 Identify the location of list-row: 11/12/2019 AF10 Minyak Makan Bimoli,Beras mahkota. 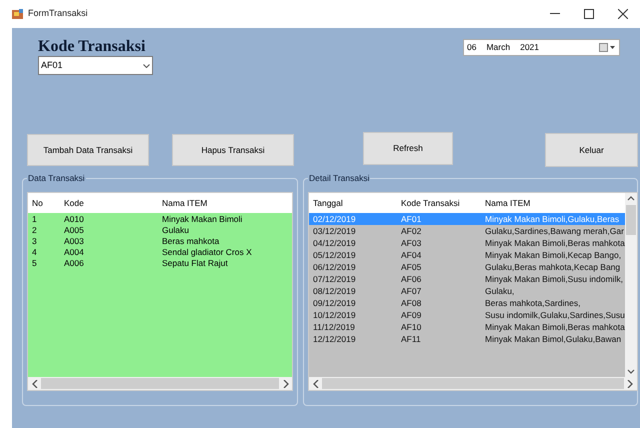
(467, 327).